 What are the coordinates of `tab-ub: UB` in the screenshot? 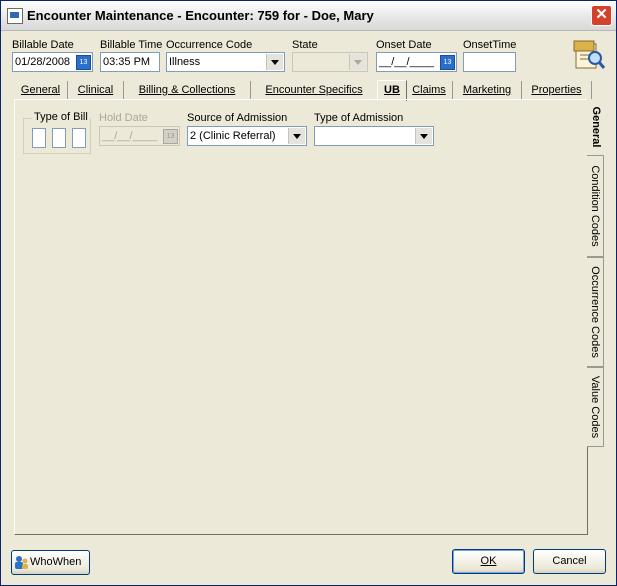 It's located at (392, 90).